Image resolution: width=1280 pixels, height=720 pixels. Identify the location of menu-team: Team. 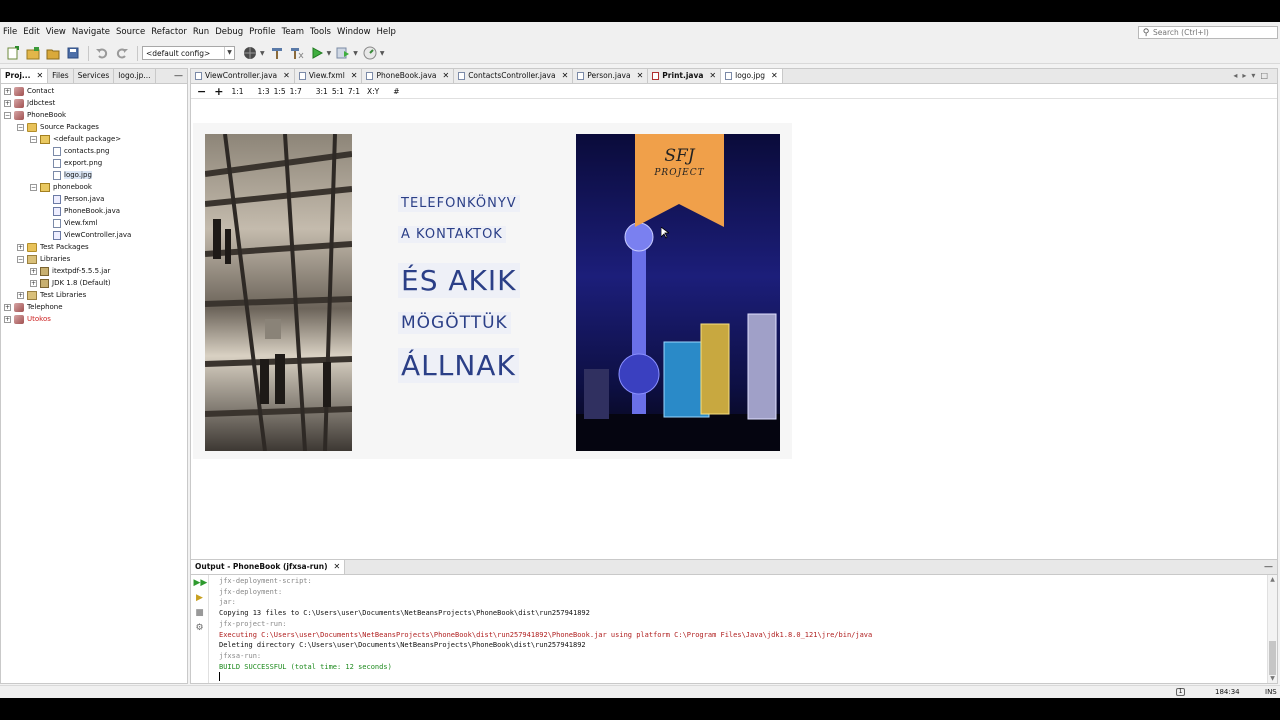
(293, 32).